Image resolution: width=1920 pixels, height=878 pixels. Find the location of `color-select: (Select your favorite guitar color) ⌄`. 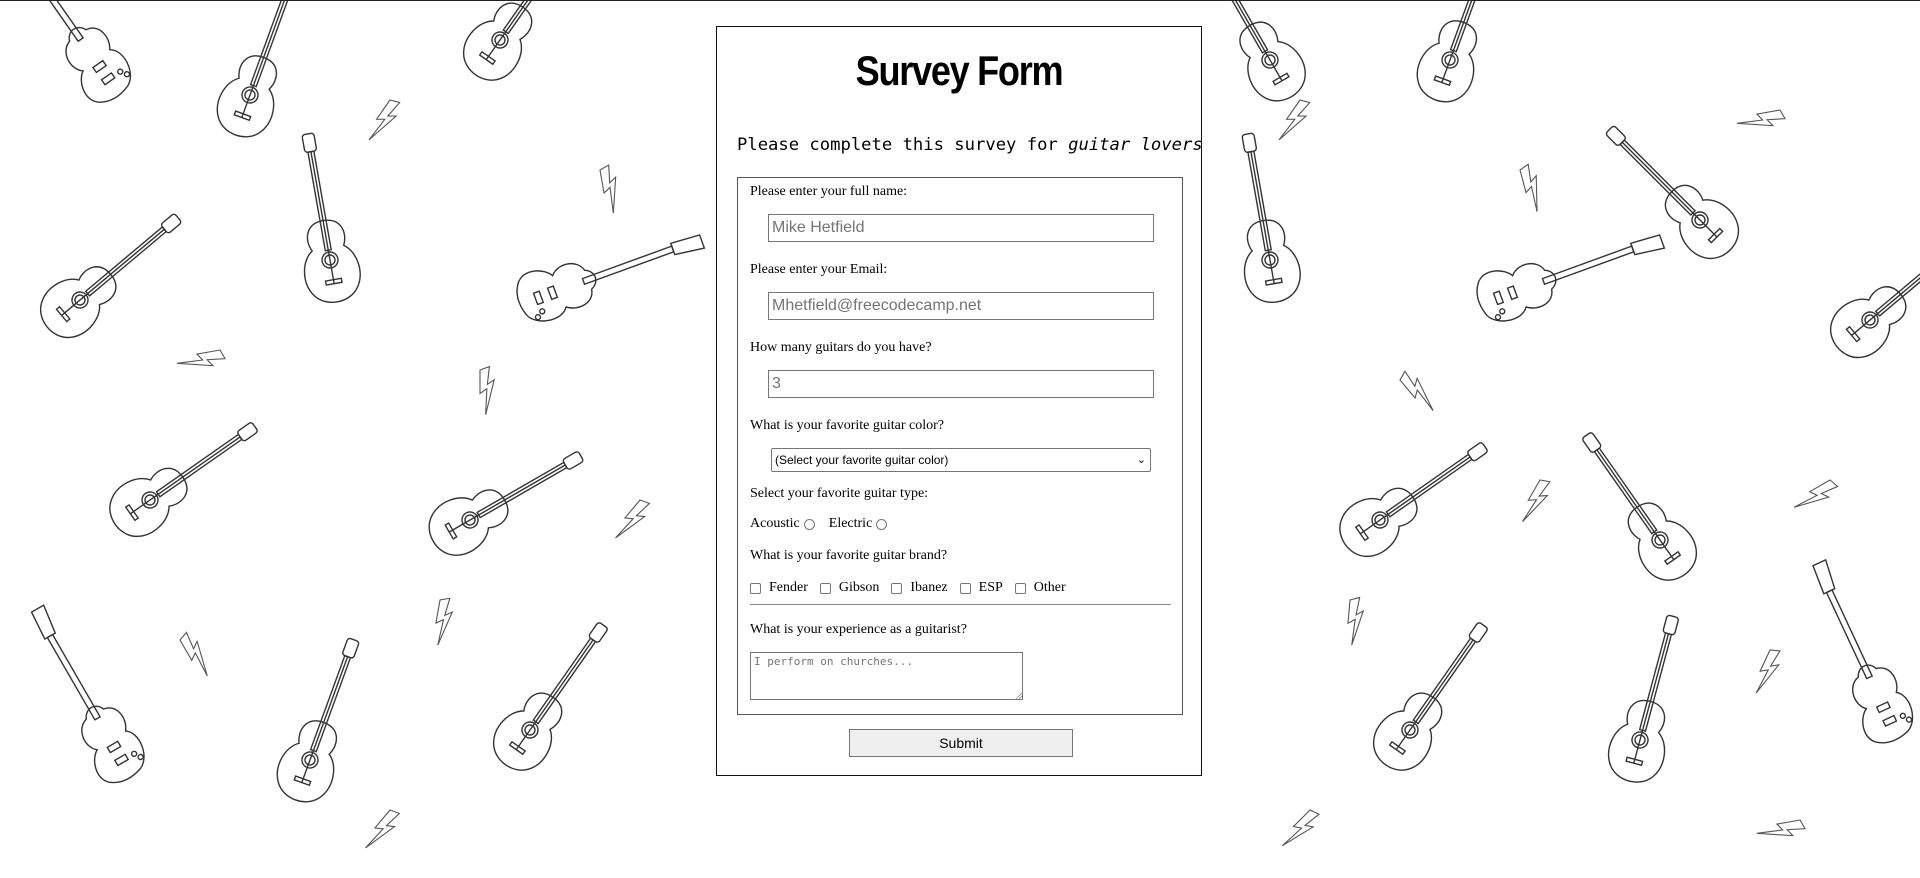

color-select: (Select your favorite guitar color) ⌄ is located at coordinates (961, 460).